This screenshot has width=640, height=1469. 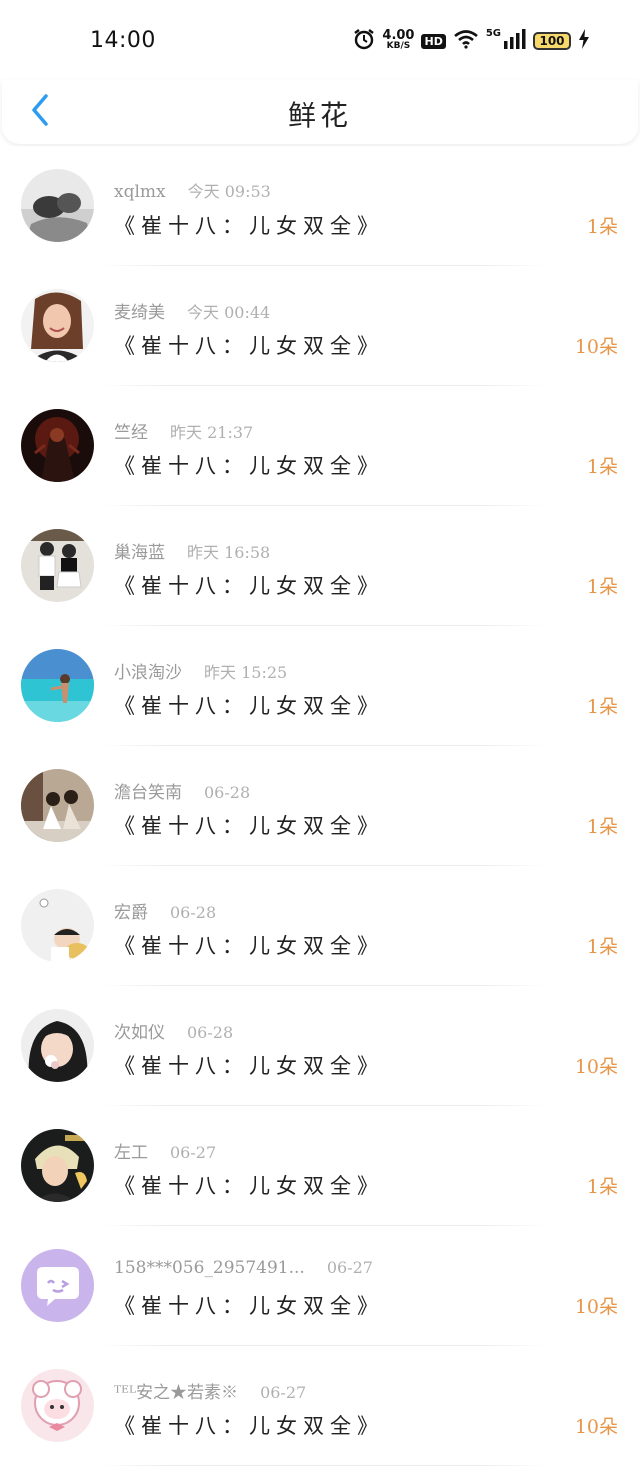 What do you see at coordinates (229, 312) in the screenshot?
I see `gift-time: 今天 00:44` at bounding box center [229, 312].